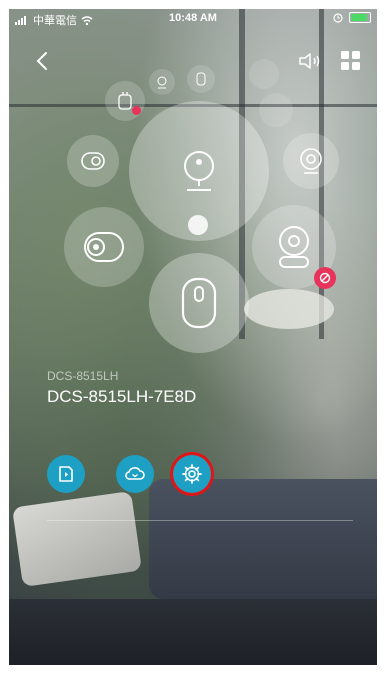  I want to click on chevron-left-icon, so click(41, 61).